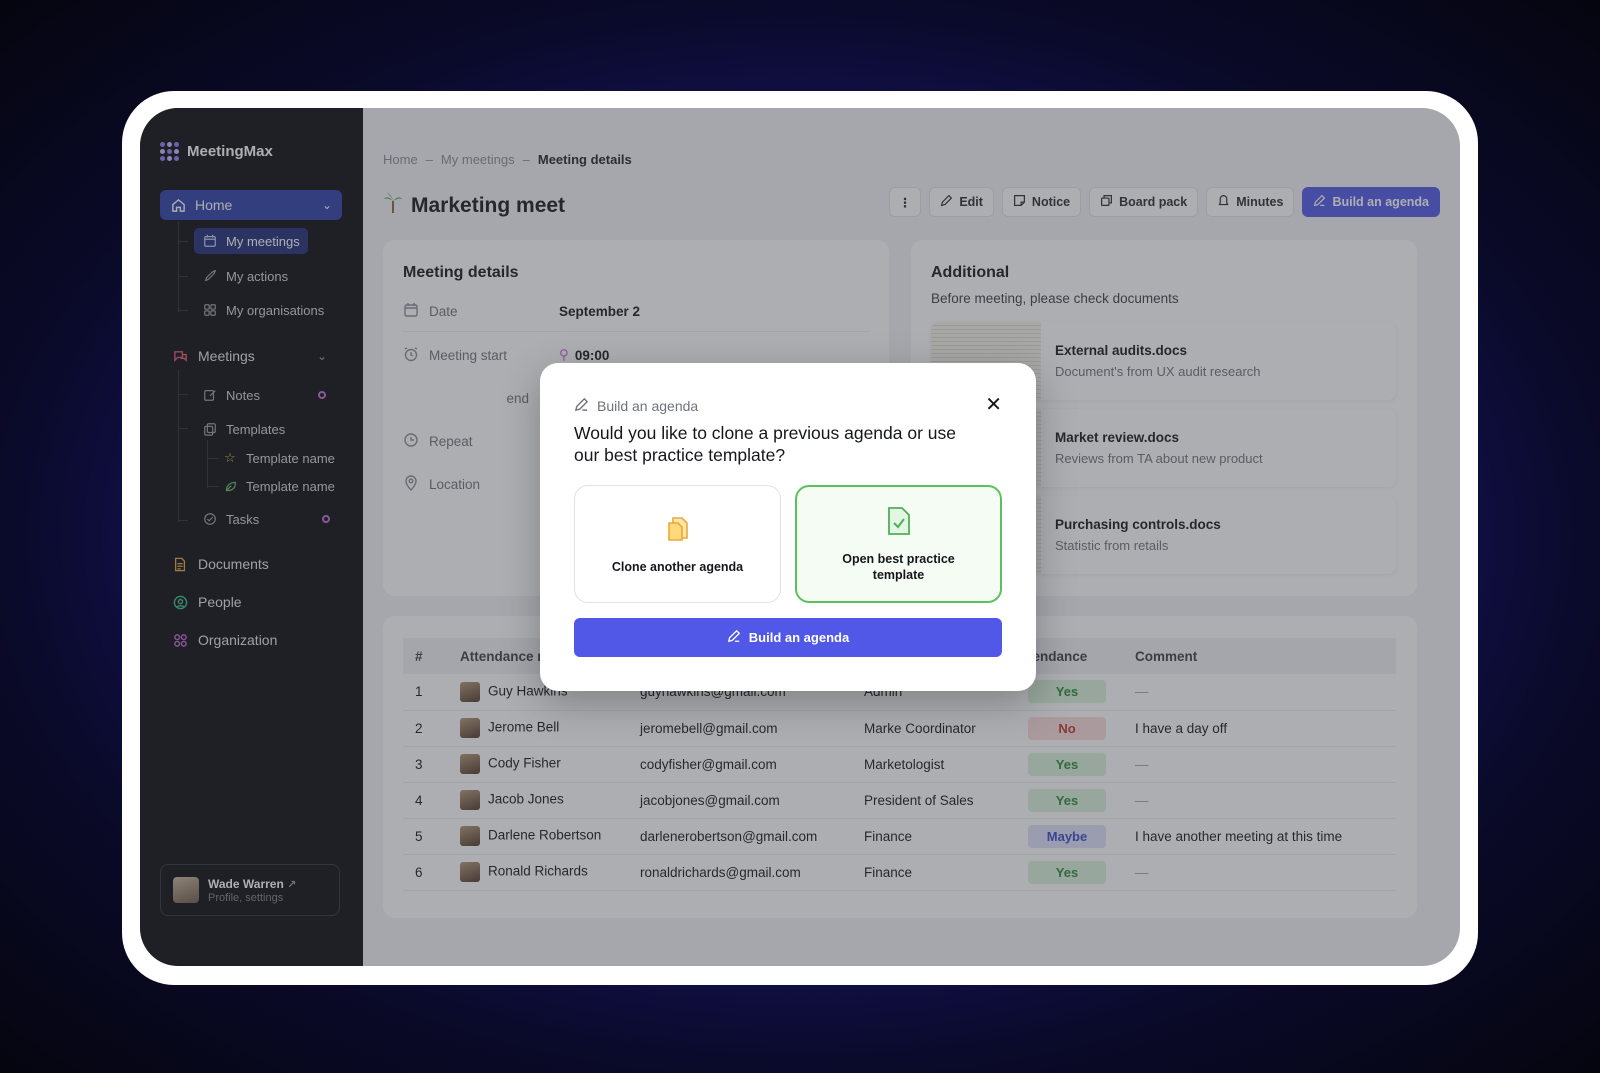  Describe the element at coordinates (993, 405) in the screenshot. I see `close-icon: ✕` at that location.